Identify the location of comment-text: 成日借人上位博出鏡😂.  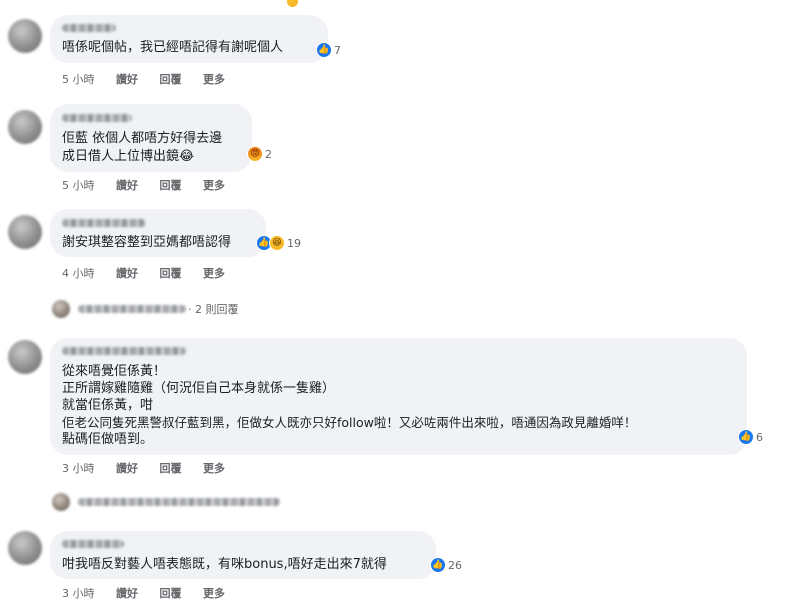
(128, 156).